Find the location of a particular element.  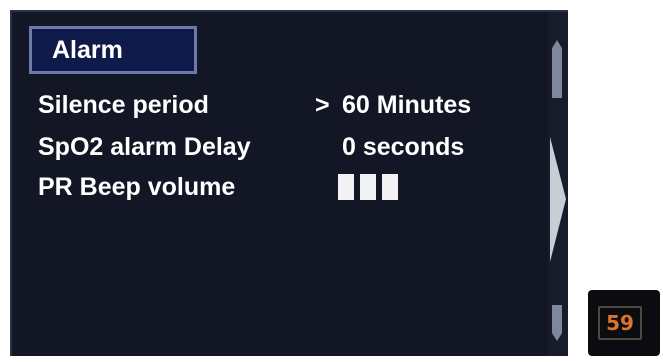

selection-caret-icon: > is located at coordinates (322, 105).